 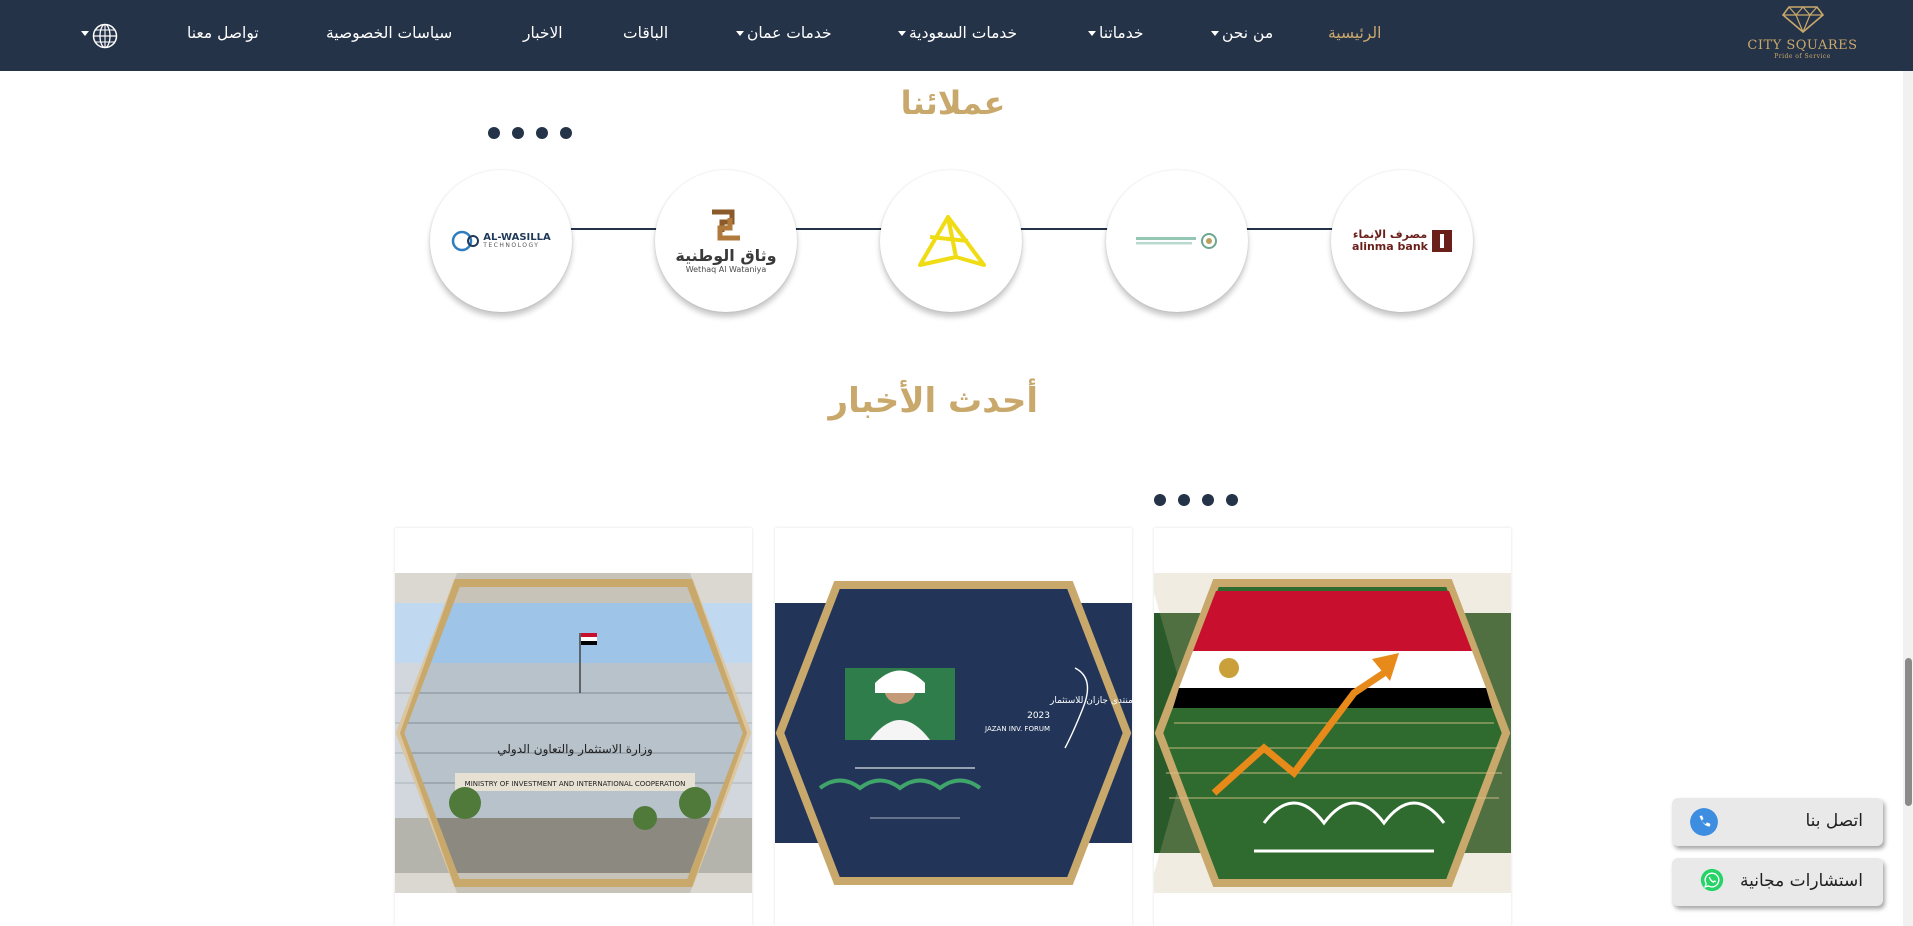 What do you see at coordinates (1802, 45) in the screenshot?
I see `logo-brand-text: CITY SQUARES` at bounding box center [1802, 45].